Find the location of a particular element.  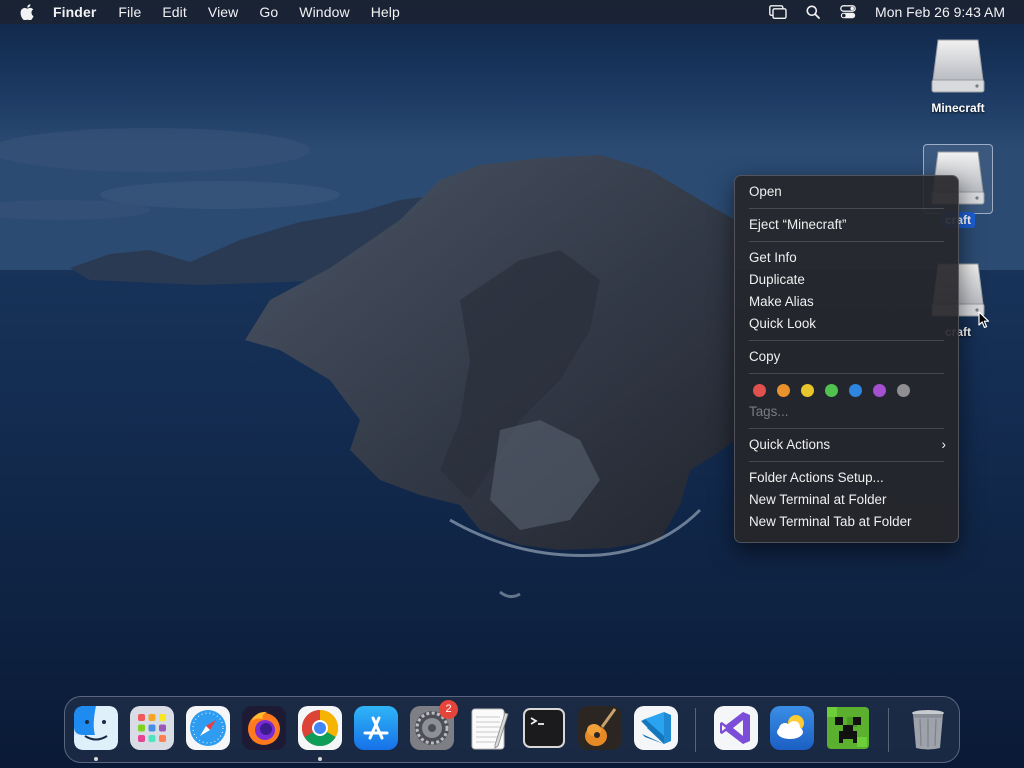

tag-yellow-swatch is located at coordinates (807, 390).